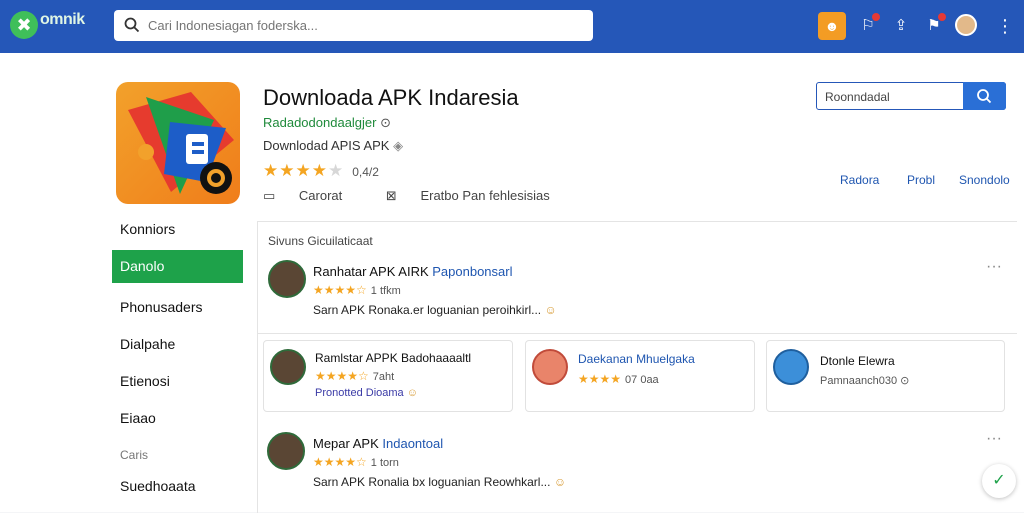  I want to click on card-text-body: Pamnaanch030, so click(859, 381).